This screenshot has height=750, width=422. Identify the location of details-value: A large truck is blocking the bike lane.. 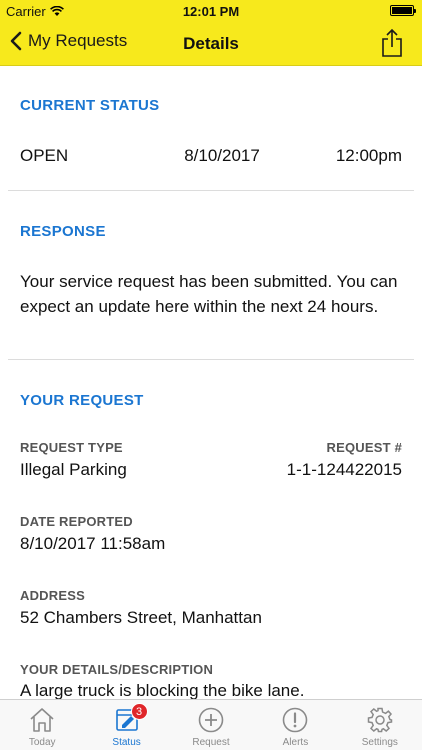
(162, 690).